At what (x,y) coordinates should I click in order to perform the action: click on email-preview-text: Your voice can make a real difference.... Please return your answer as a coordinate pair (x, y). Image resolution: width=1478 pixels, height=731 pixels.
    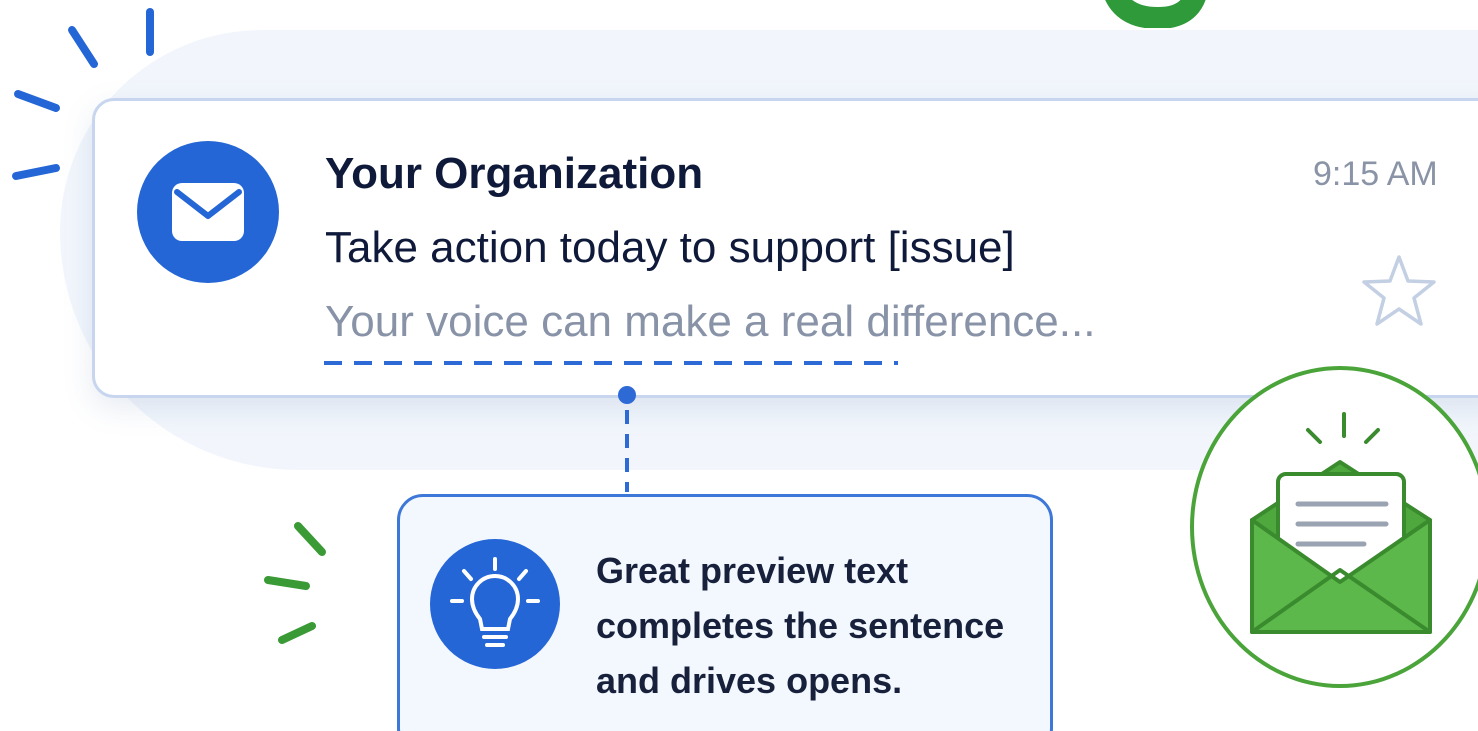
    Looking at the image, I should click on (710, 321).